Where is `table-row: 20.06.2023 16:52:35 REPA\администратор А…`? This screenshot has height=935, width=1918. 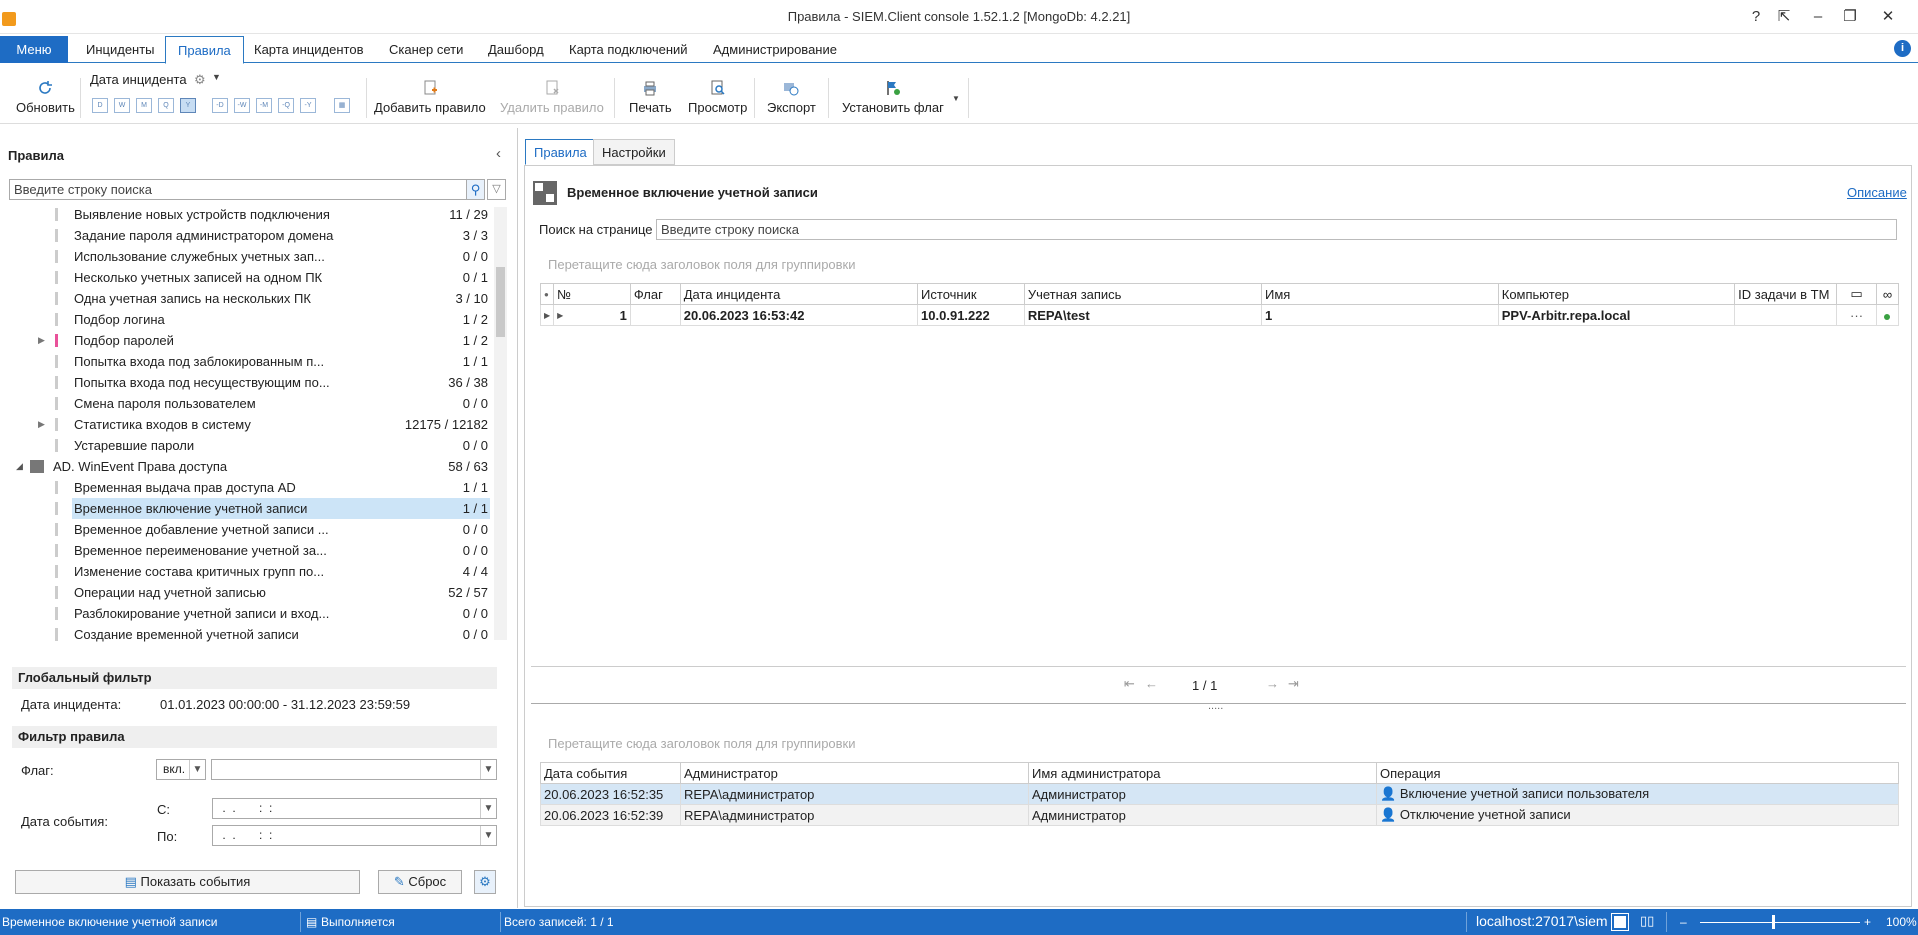 table-row: 20.06.2023 16:52:35 REPA\администратор А… is located at coordinates (1219, 794).